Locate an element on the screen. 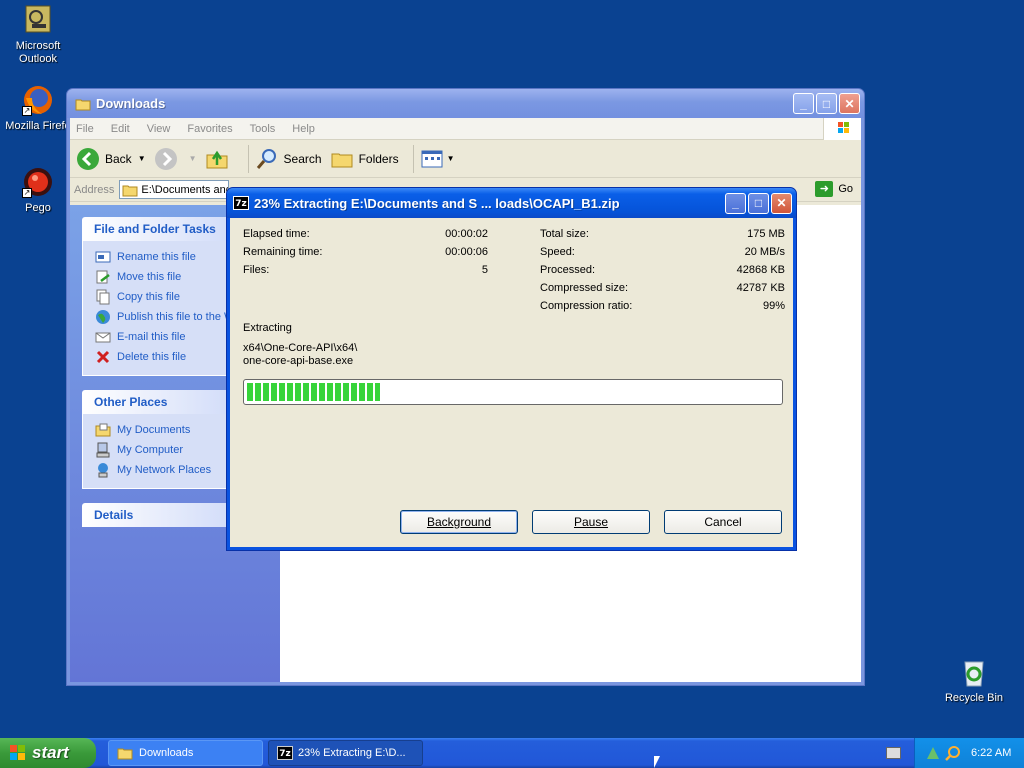 This screenshot has height=768, width=1024. views-icon is located at coordinates (432, 158).